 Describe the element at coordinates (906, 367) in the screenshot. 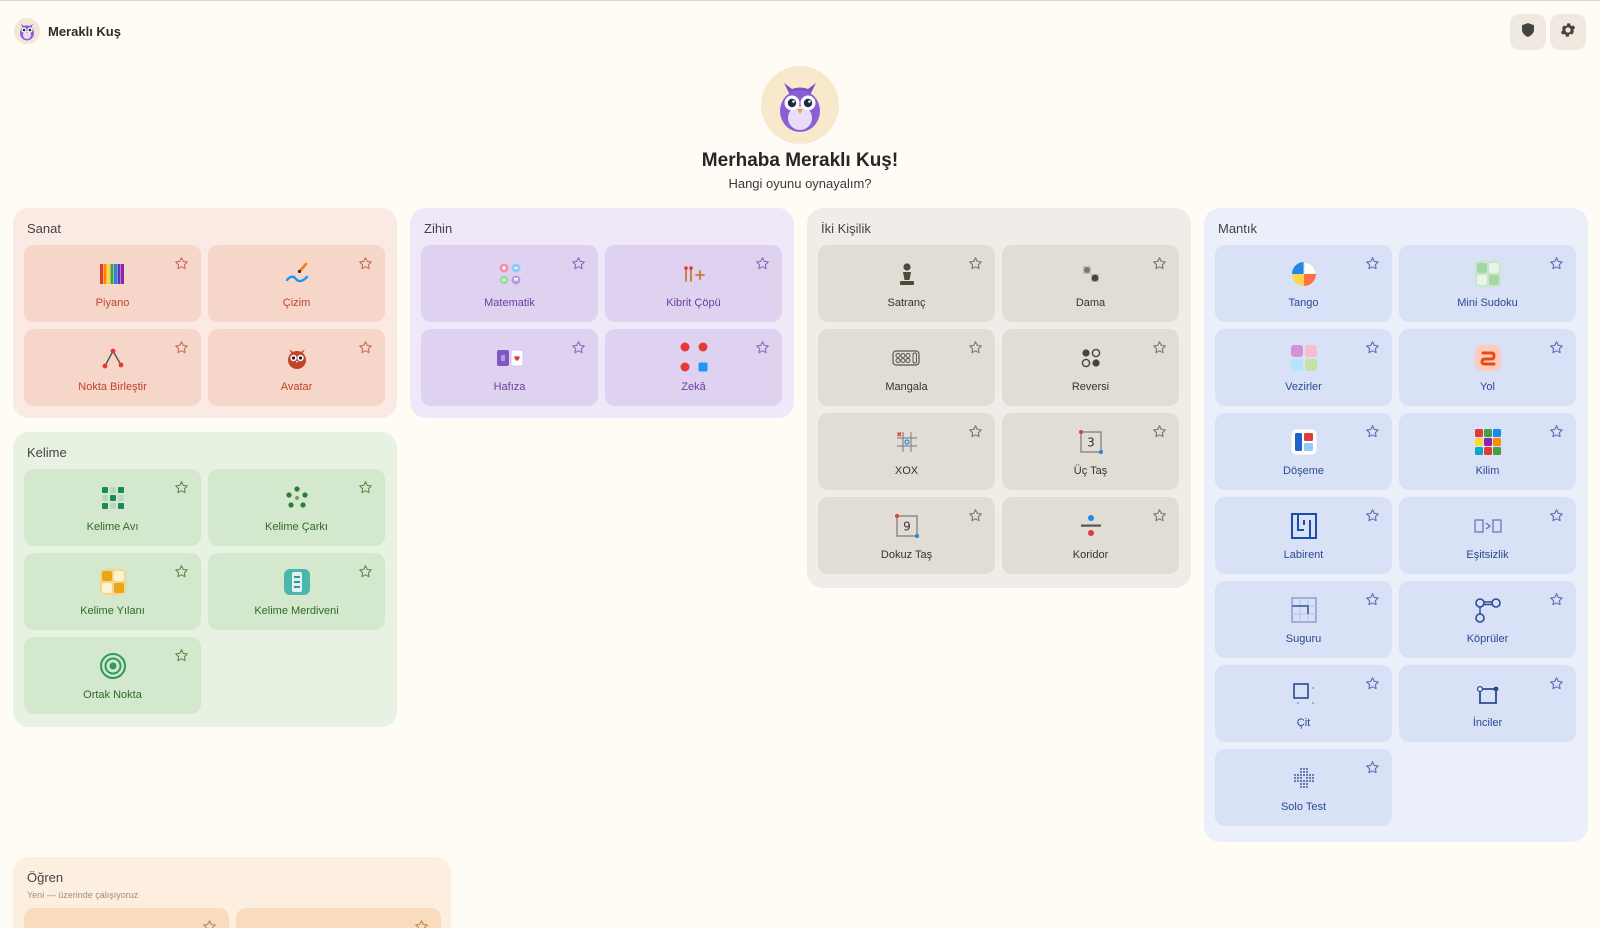

I see `game-card-mangala: Mangala` at that location.